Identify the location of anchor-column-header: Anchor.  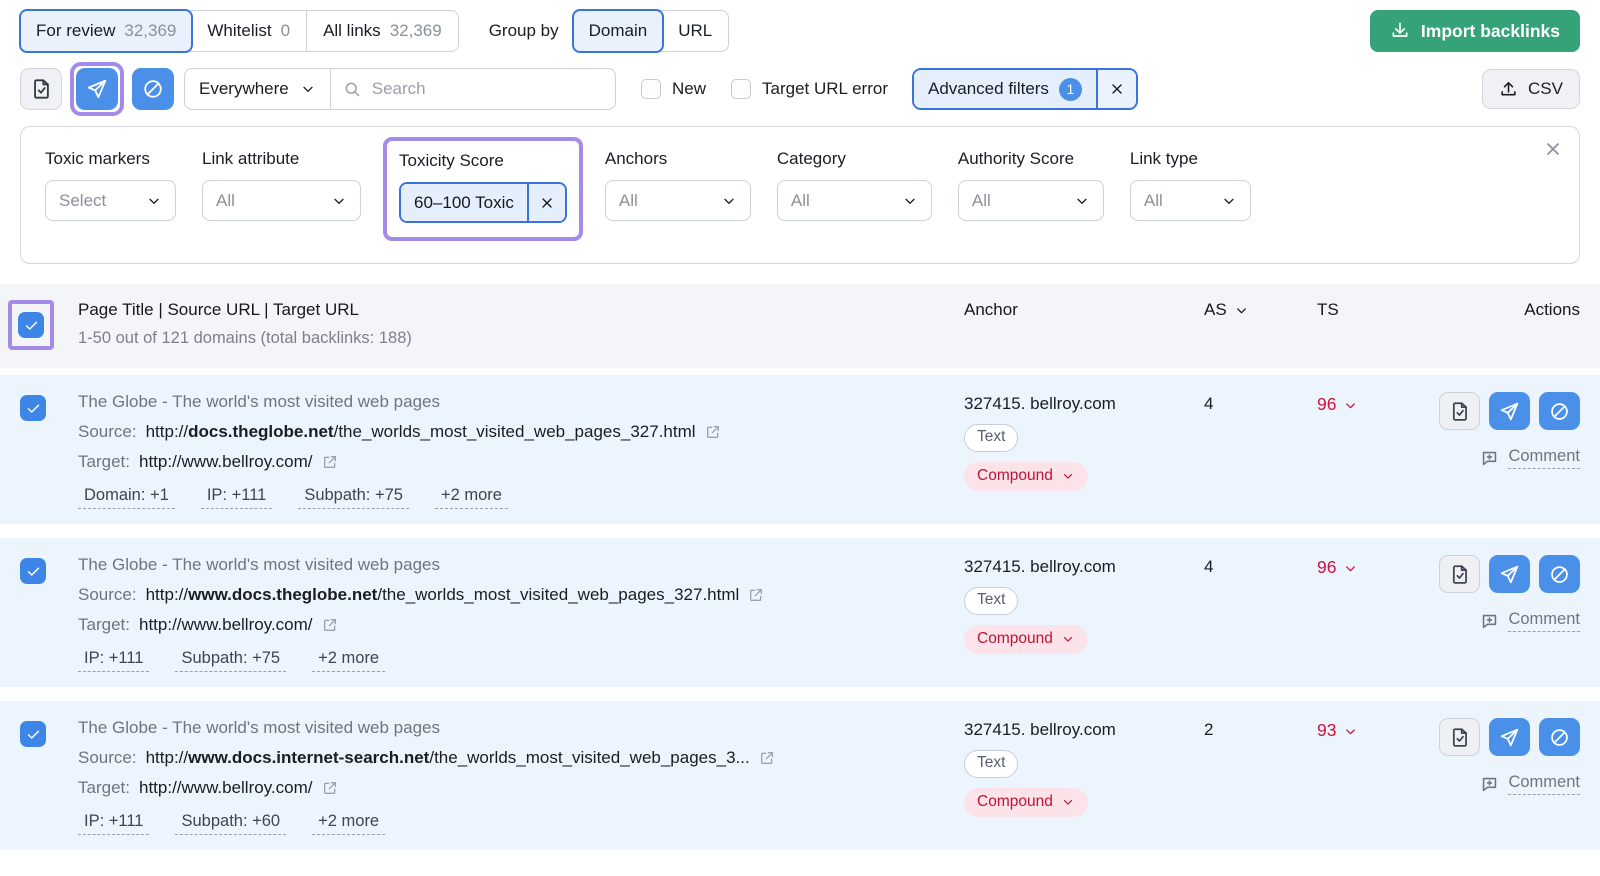
(991, 309).